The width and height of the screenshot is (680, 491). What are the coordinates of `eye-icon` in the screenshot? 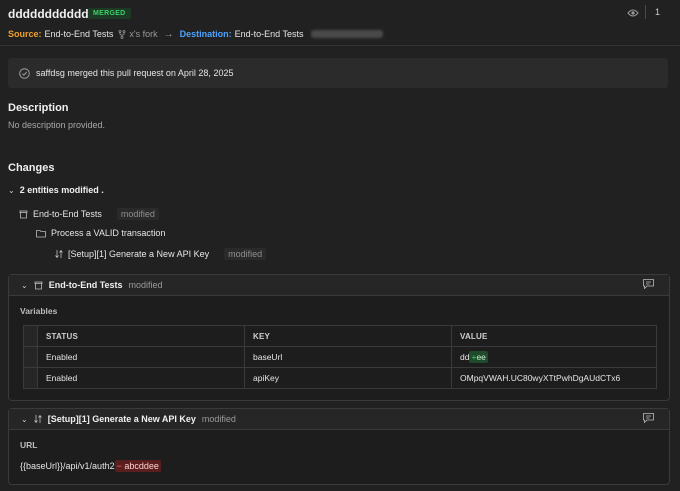 It's located at (633, 13).